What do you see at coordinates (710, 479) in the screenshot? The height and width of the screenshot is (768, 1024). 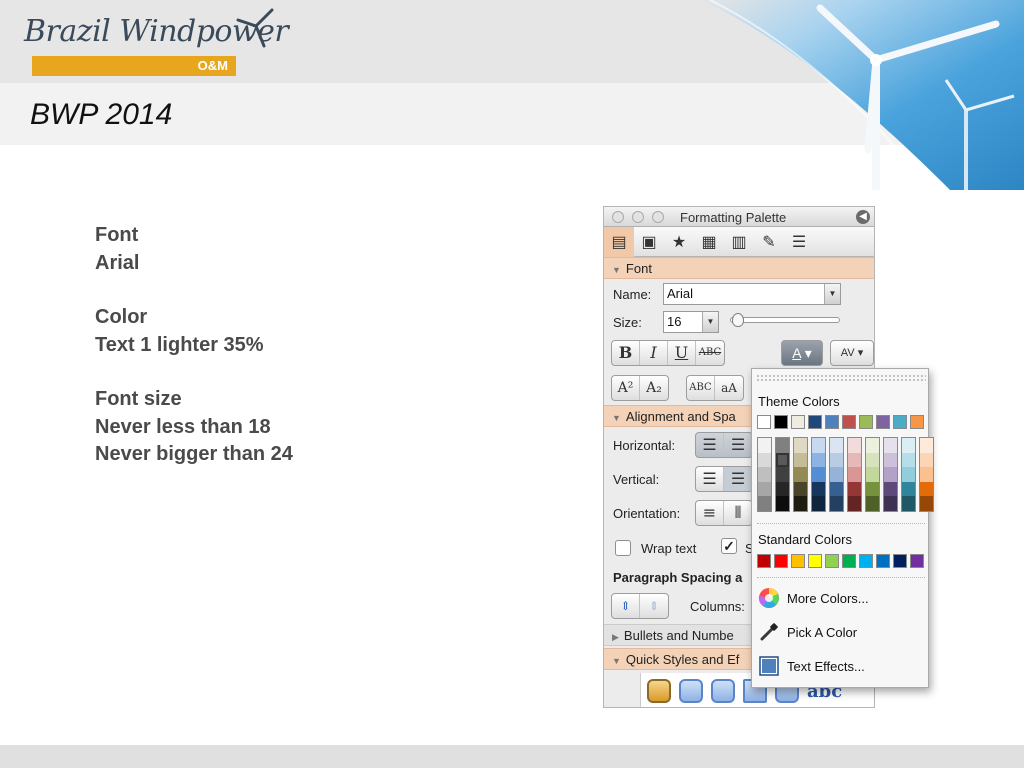 I see `align-top-icon: ☰` at bounding box center [710, 479].